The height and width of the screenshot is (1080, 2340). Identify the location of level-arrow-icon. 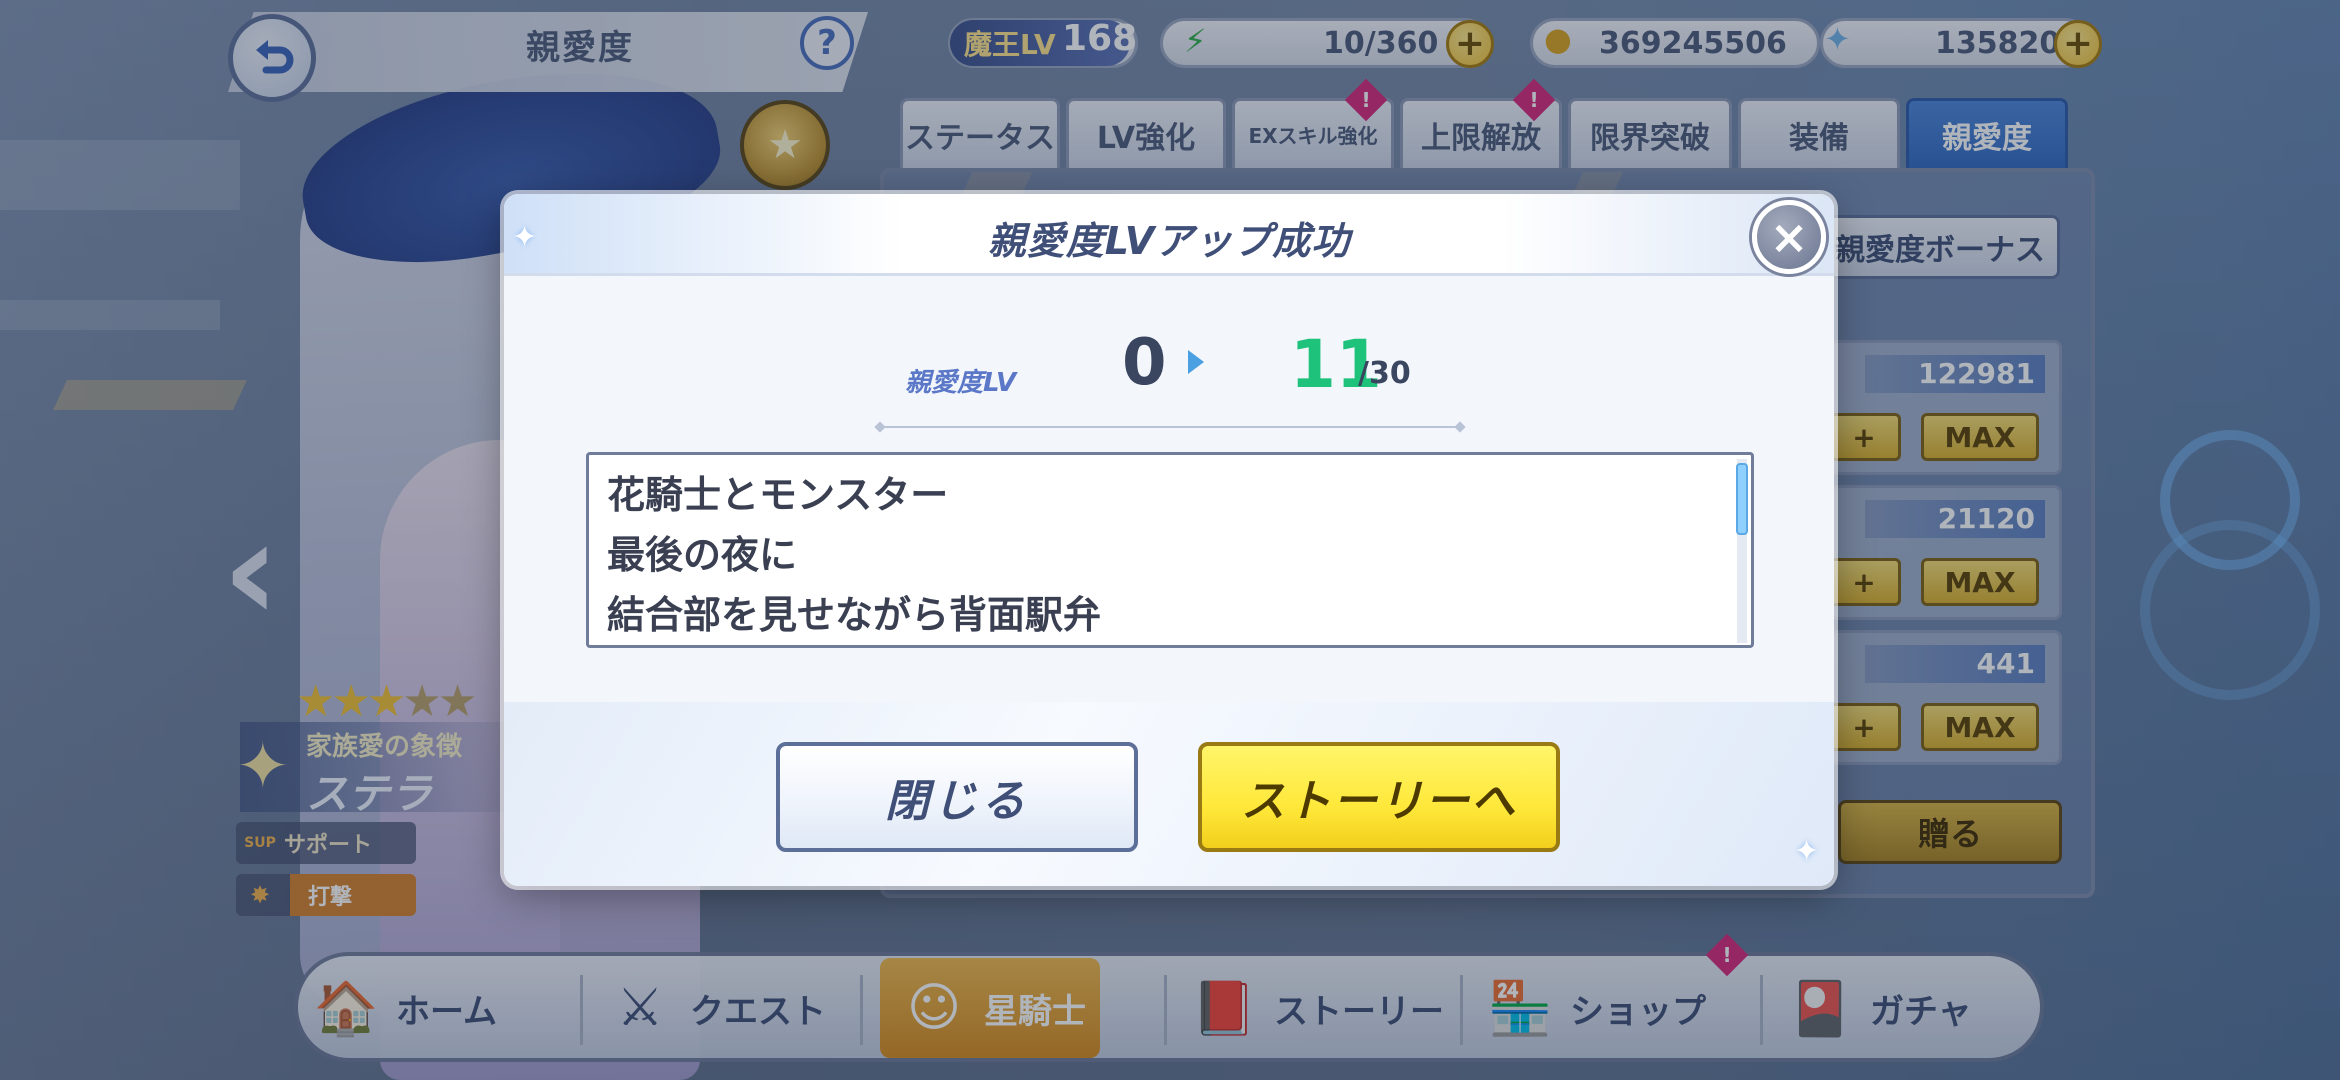
(1196, 362).